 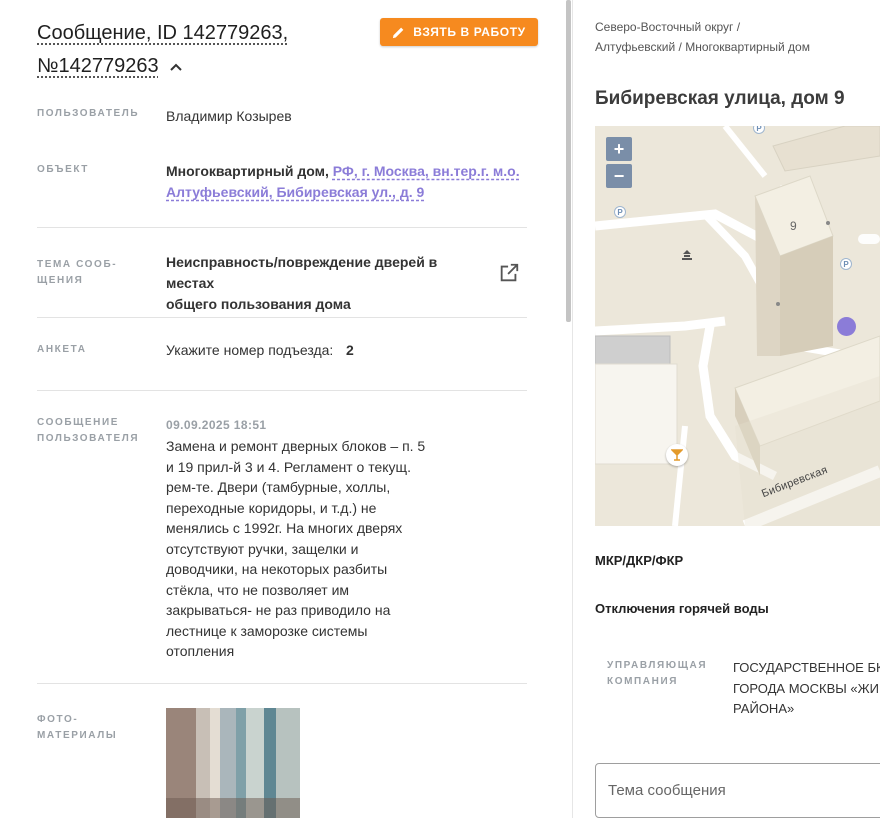 I want to click on user-value: Владимир Козырев, so click(x=229, y=116).